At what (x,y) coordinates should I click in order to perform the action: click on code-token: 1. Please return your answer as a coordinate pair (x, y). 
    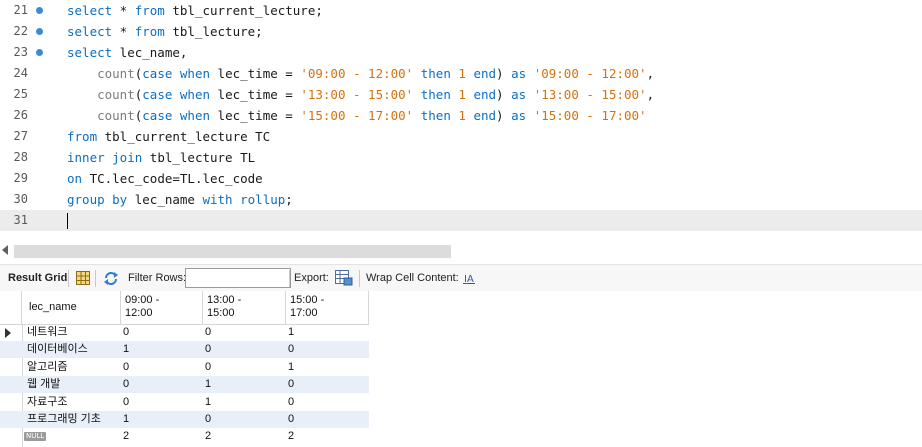
    Looking at the image, I should click on (462, 115).